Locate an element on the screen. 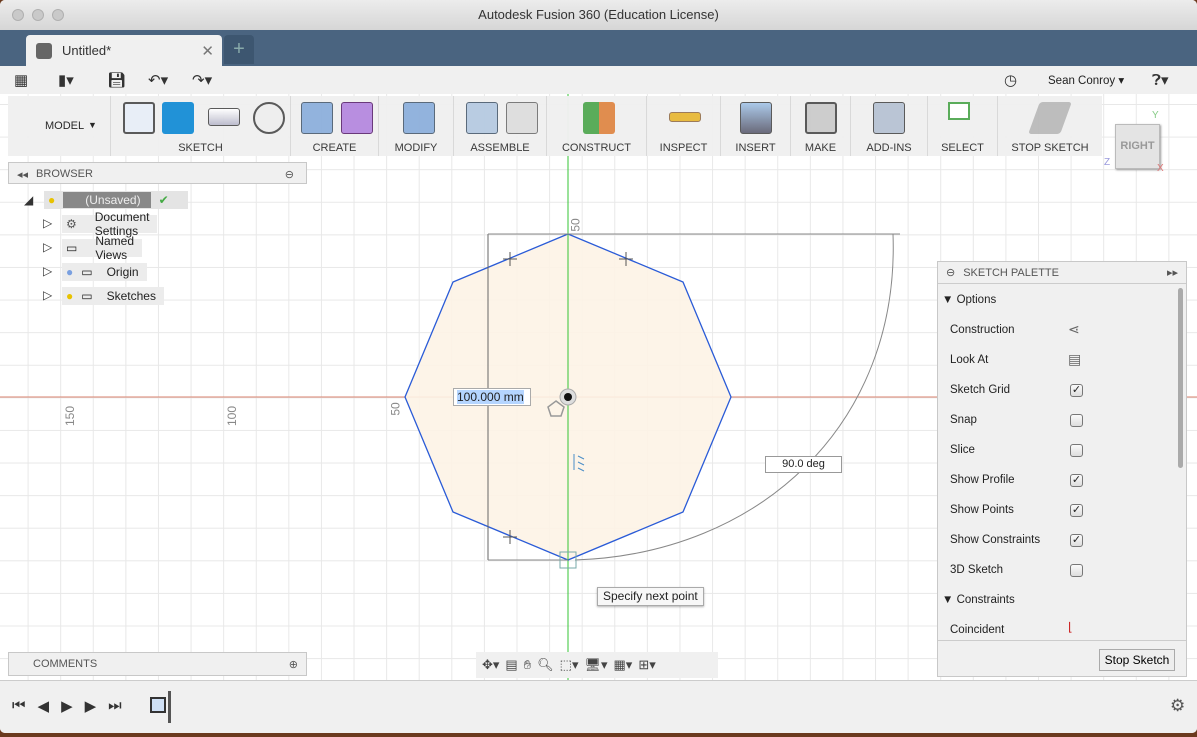  browser-panel-header: ◂◂ BROWSER ⊖ is located at coordinates (157, 173).